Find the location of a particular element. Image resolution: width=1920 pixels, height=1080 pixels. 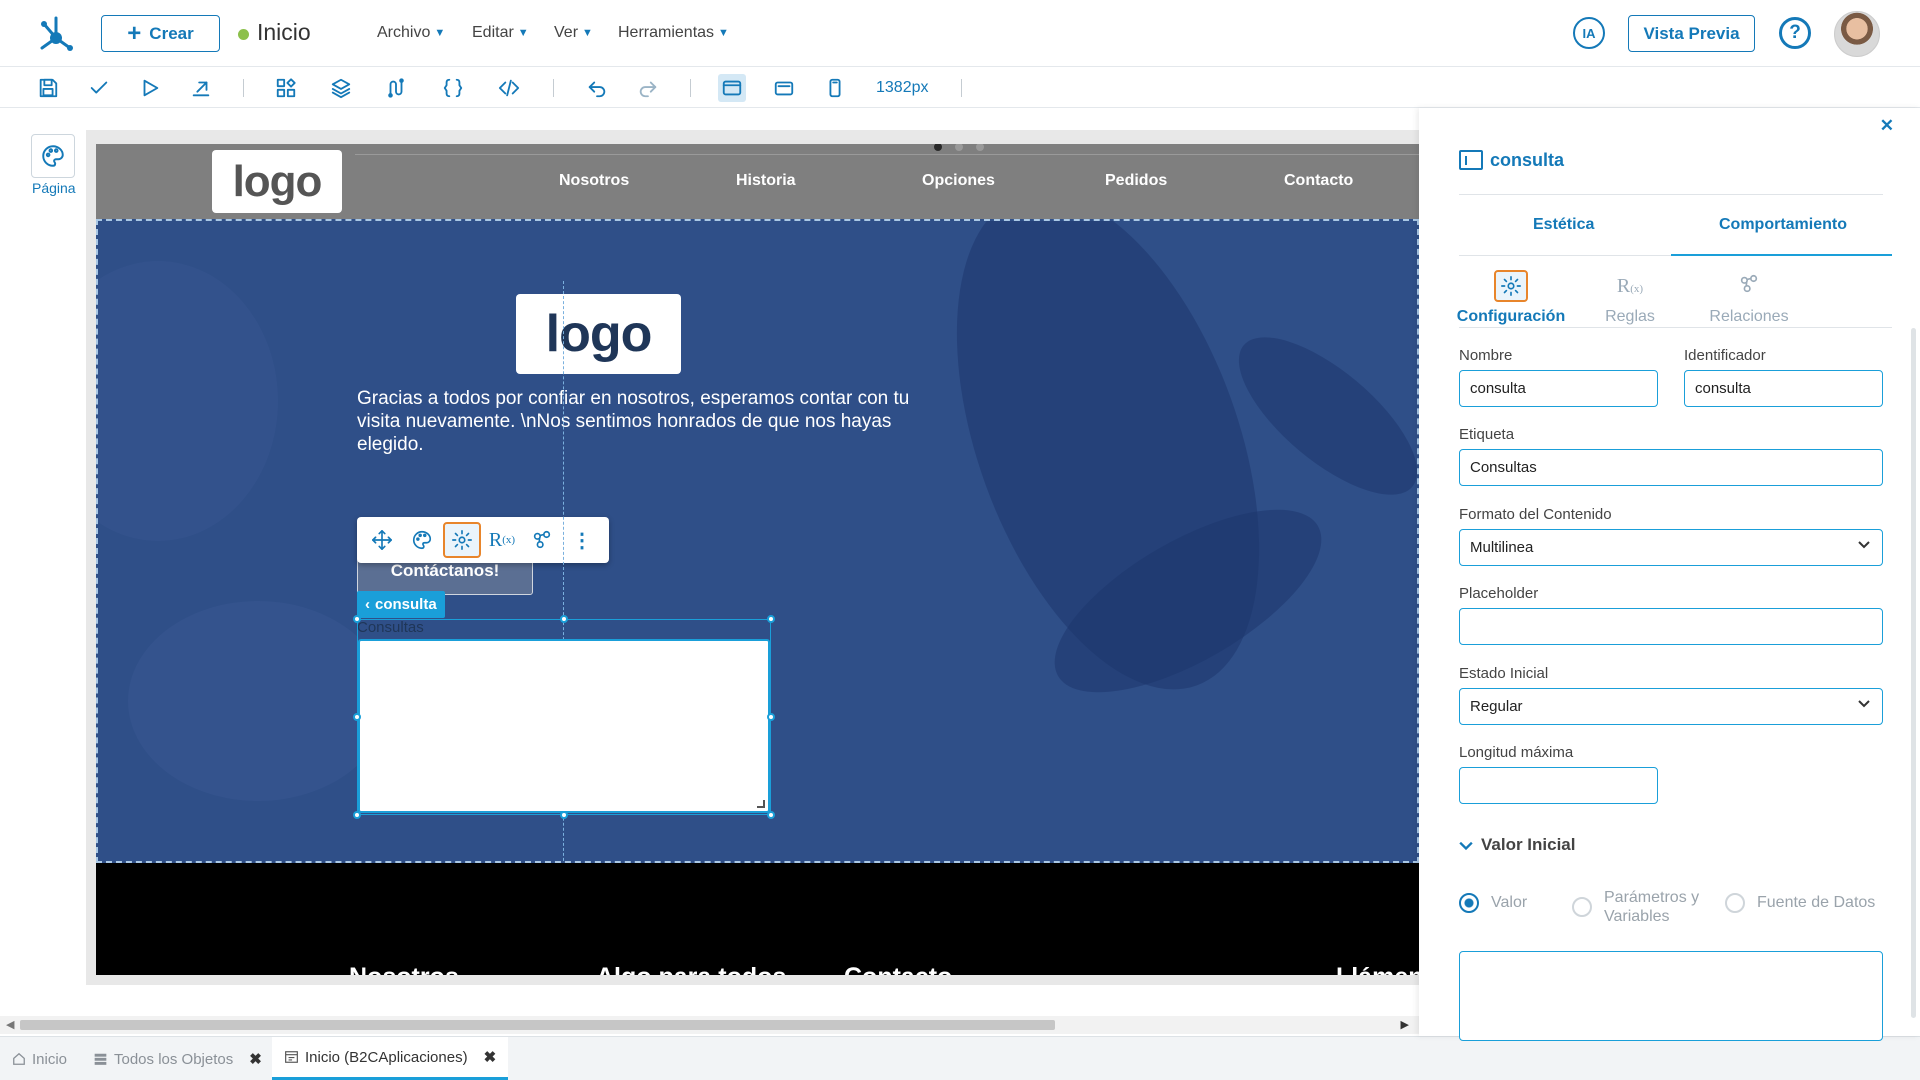

list-icon is located at coordinates (100, 1059).